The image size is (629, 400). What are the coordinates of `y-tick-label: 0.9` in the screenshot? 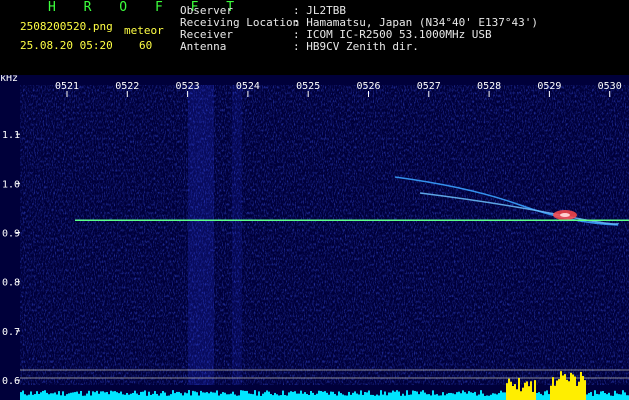 It's located at (11, 234).